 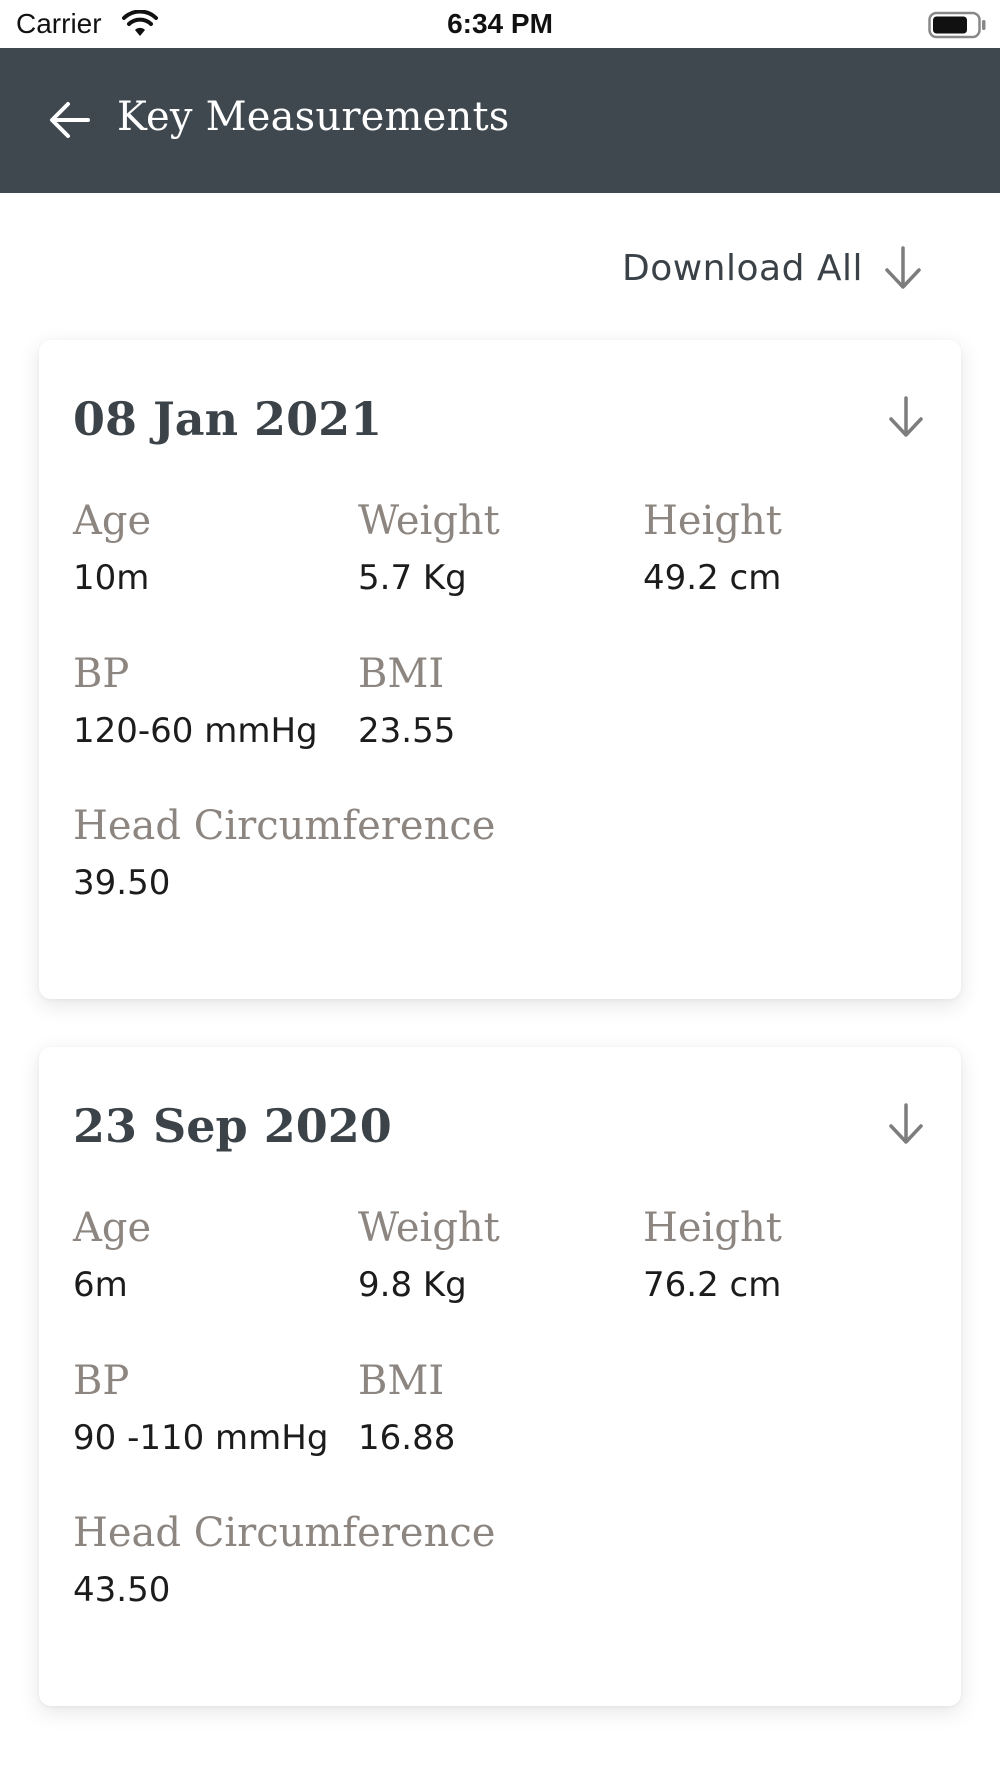 I want to click on record-date: 23 Sep 2020, so click(x=232, y=1126).